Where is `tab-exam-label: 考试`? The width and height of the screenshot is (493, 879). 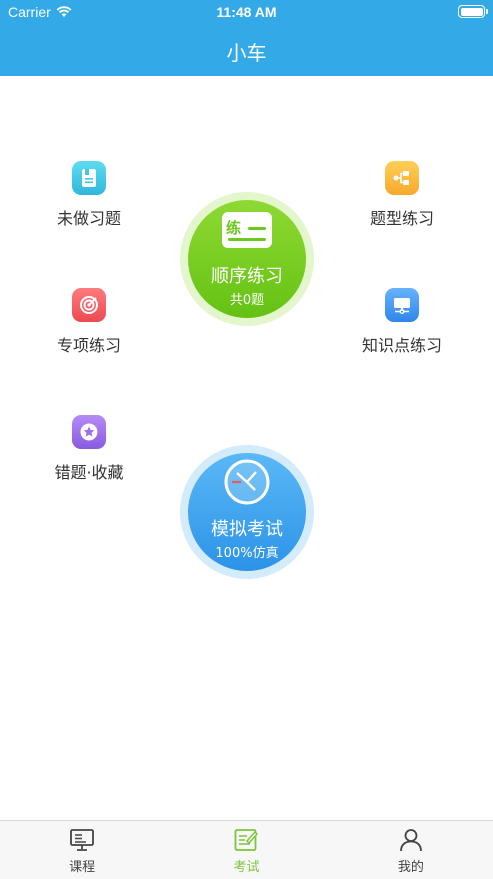
tab-exam-label: 考试 is located at coordinates (246, 867).